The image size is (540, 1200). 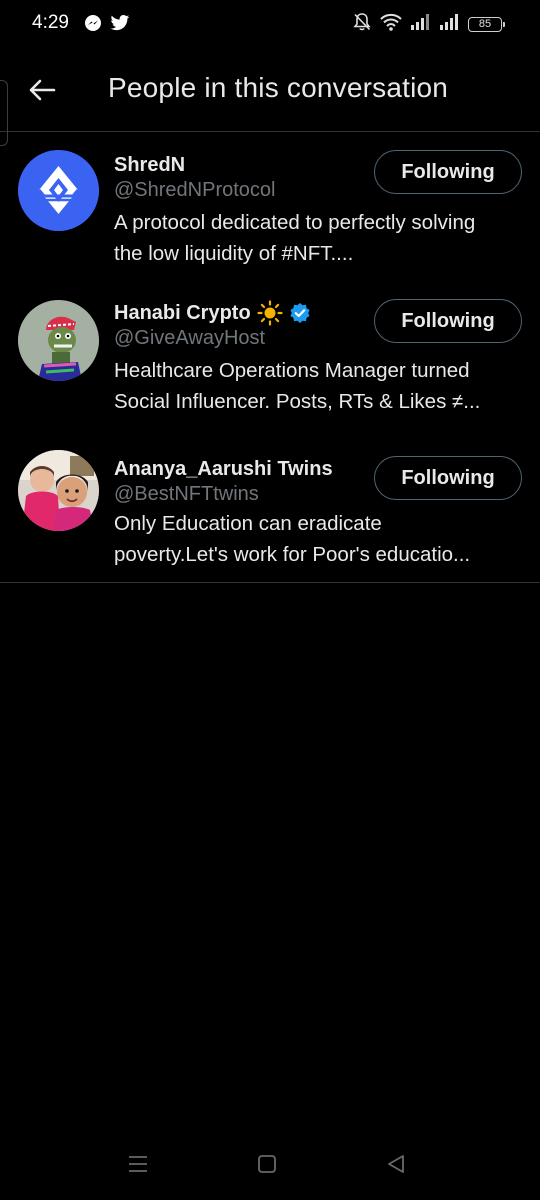 I want to click on arrow-left-icon, so click(x=42, y=90).